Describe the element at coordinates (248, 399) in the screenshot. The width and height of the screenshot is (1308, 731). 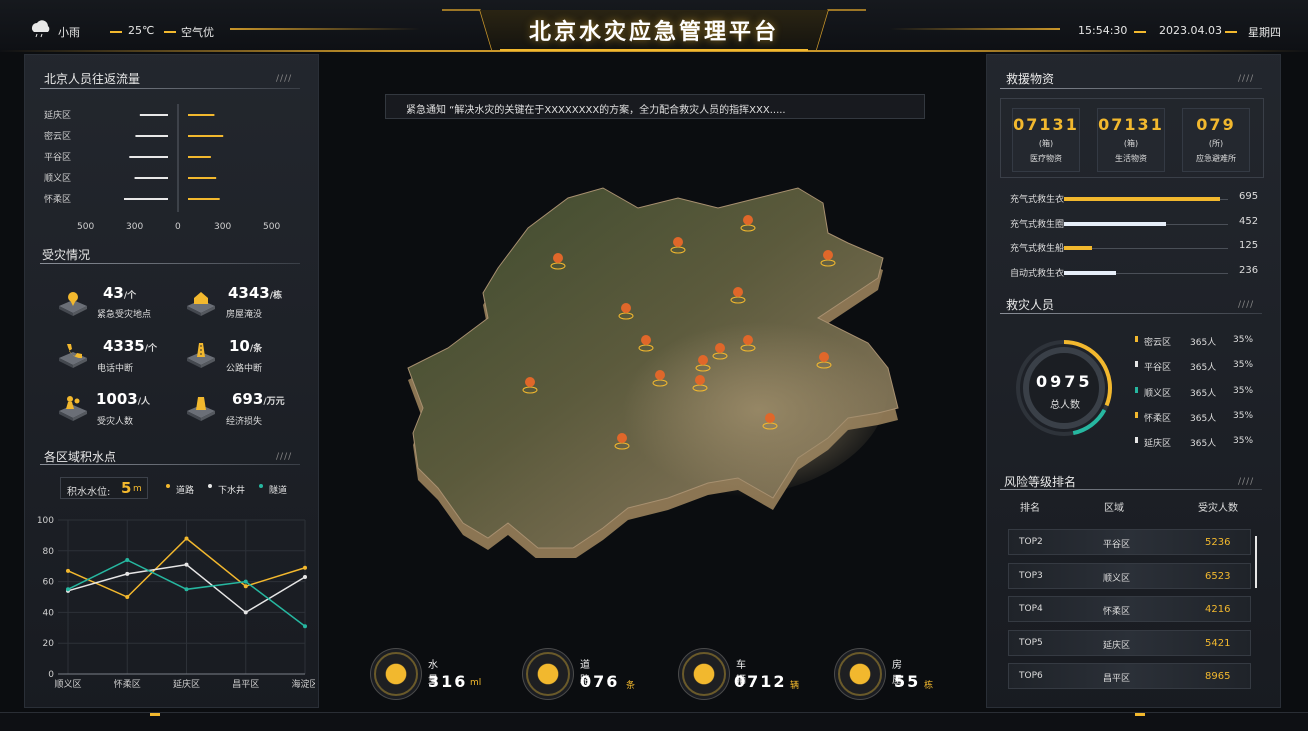
I see `stat-number: 693` at that location.